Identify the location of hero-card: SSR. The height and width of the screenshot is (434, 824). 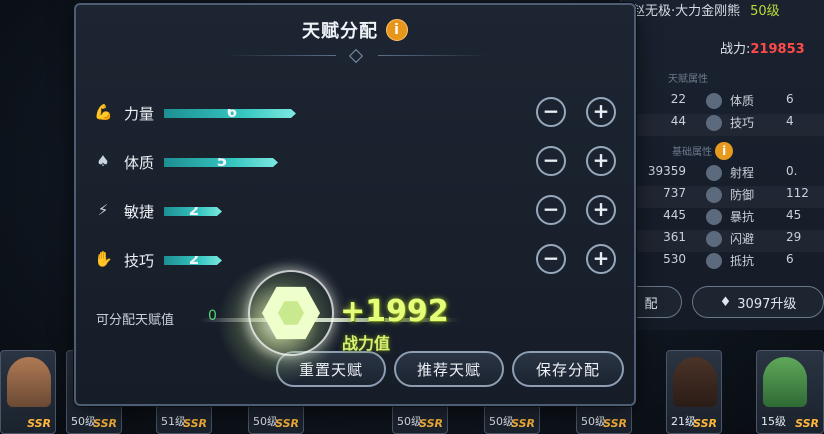
(28, 392).